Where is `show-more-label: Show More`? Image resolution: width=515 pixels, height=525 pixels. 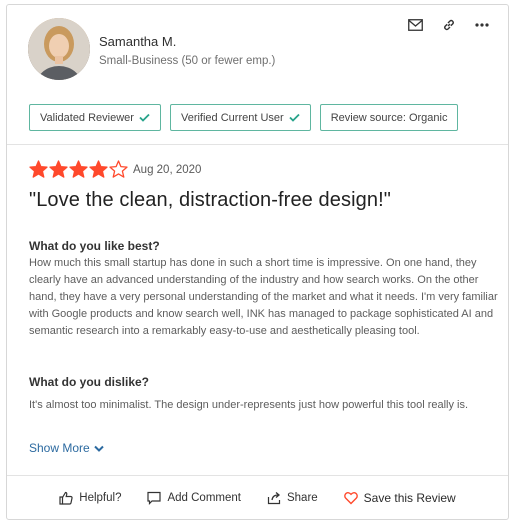 show-more-label: Show More is located at coordinates (59, 448).